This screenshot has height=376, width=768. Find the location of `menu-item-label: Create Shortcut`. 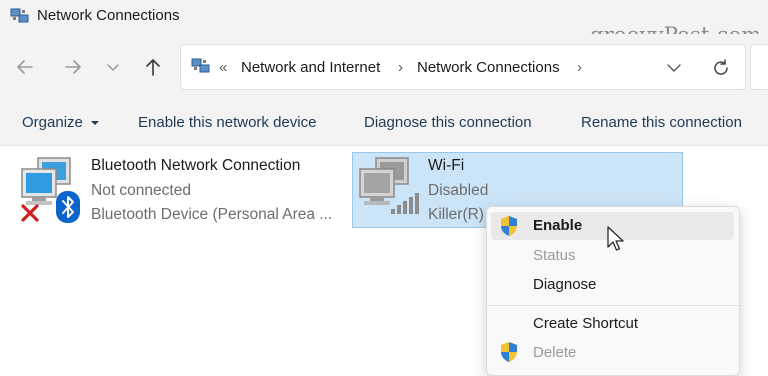

menu-item-label: Create Shortcut is located at coordinates (586, 323).